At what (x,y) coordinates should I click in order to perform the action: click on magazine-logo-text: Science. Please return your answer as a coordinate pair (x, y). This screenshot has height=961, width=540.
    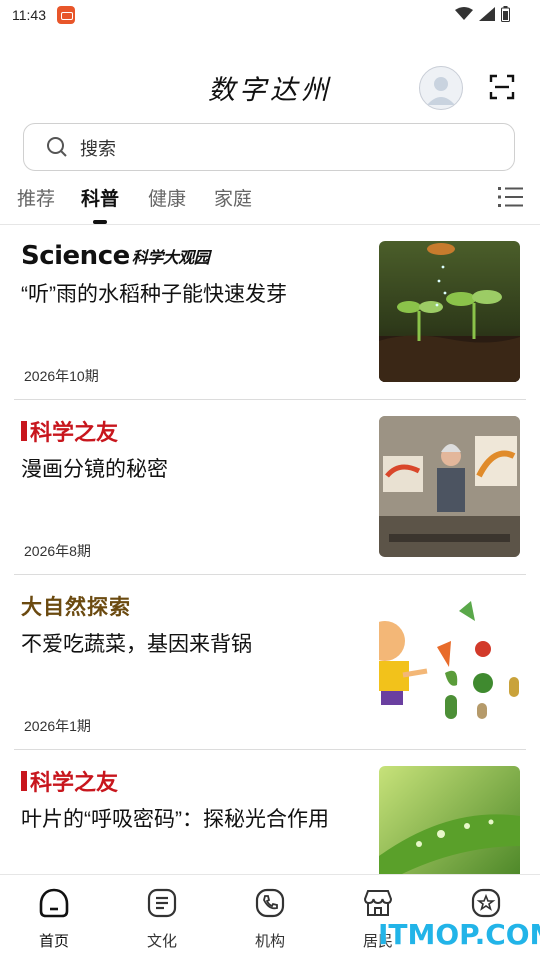
    Looking at the image, I should click on (75, 256).